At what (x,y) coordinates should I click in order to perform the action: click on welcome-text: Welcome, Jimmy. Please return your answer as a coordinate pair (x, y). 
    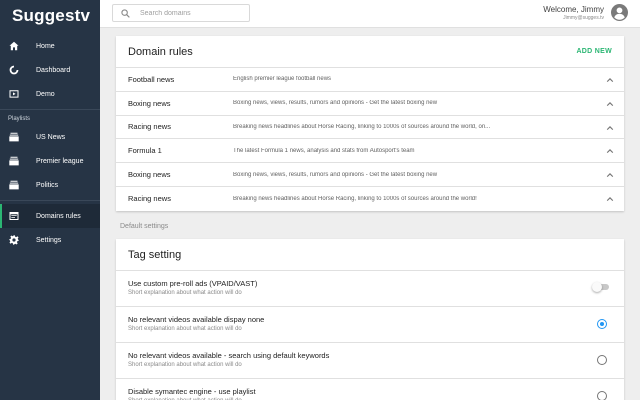
    Looking at the image, I should click on (573, 9).